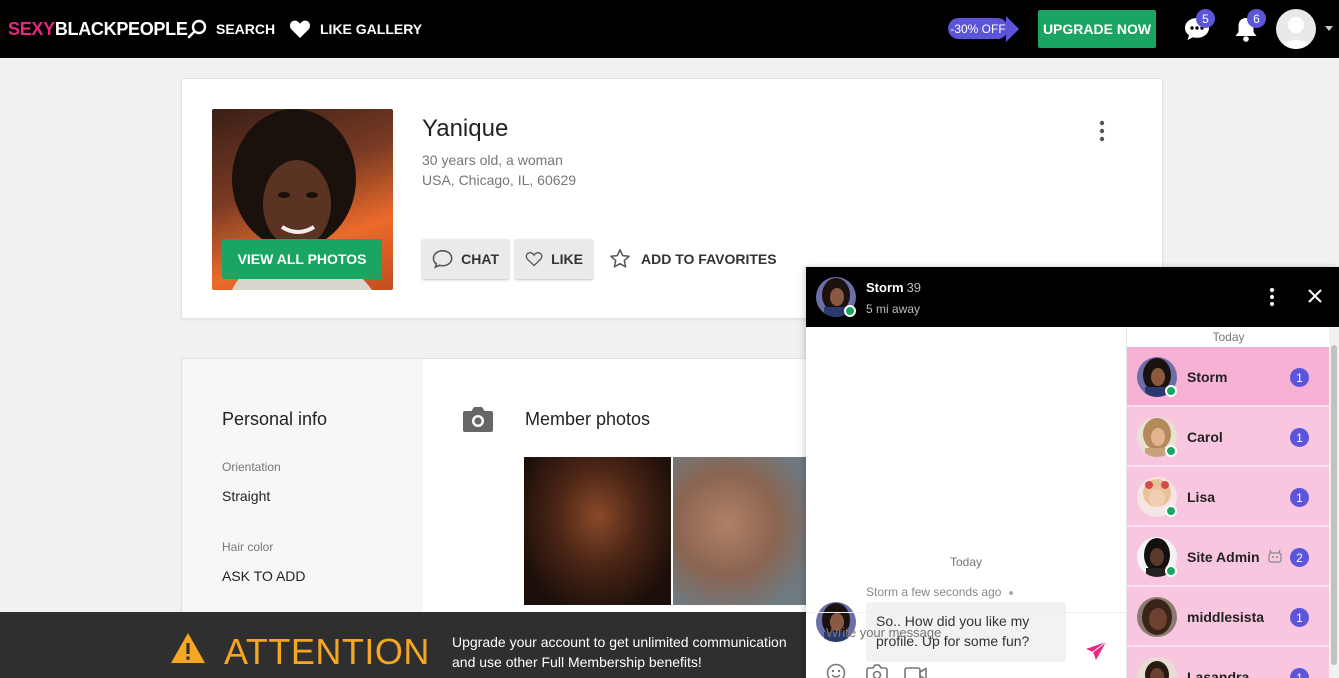 This screenshot has height=678, width=1339. What do you see at coordinates (1274, 556) in the screenshot?
I see `robot-icon` at bounding box center [1274, 556].